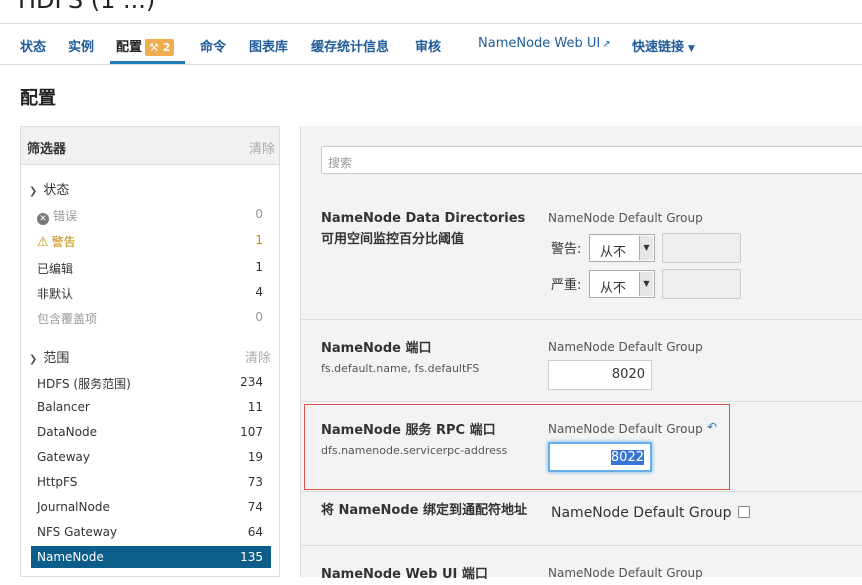 This screenshot has width=862, height=585. Describe the element at coordinates (70, 557) in the screenshot. I see `filter-label: NameNode` at that location.